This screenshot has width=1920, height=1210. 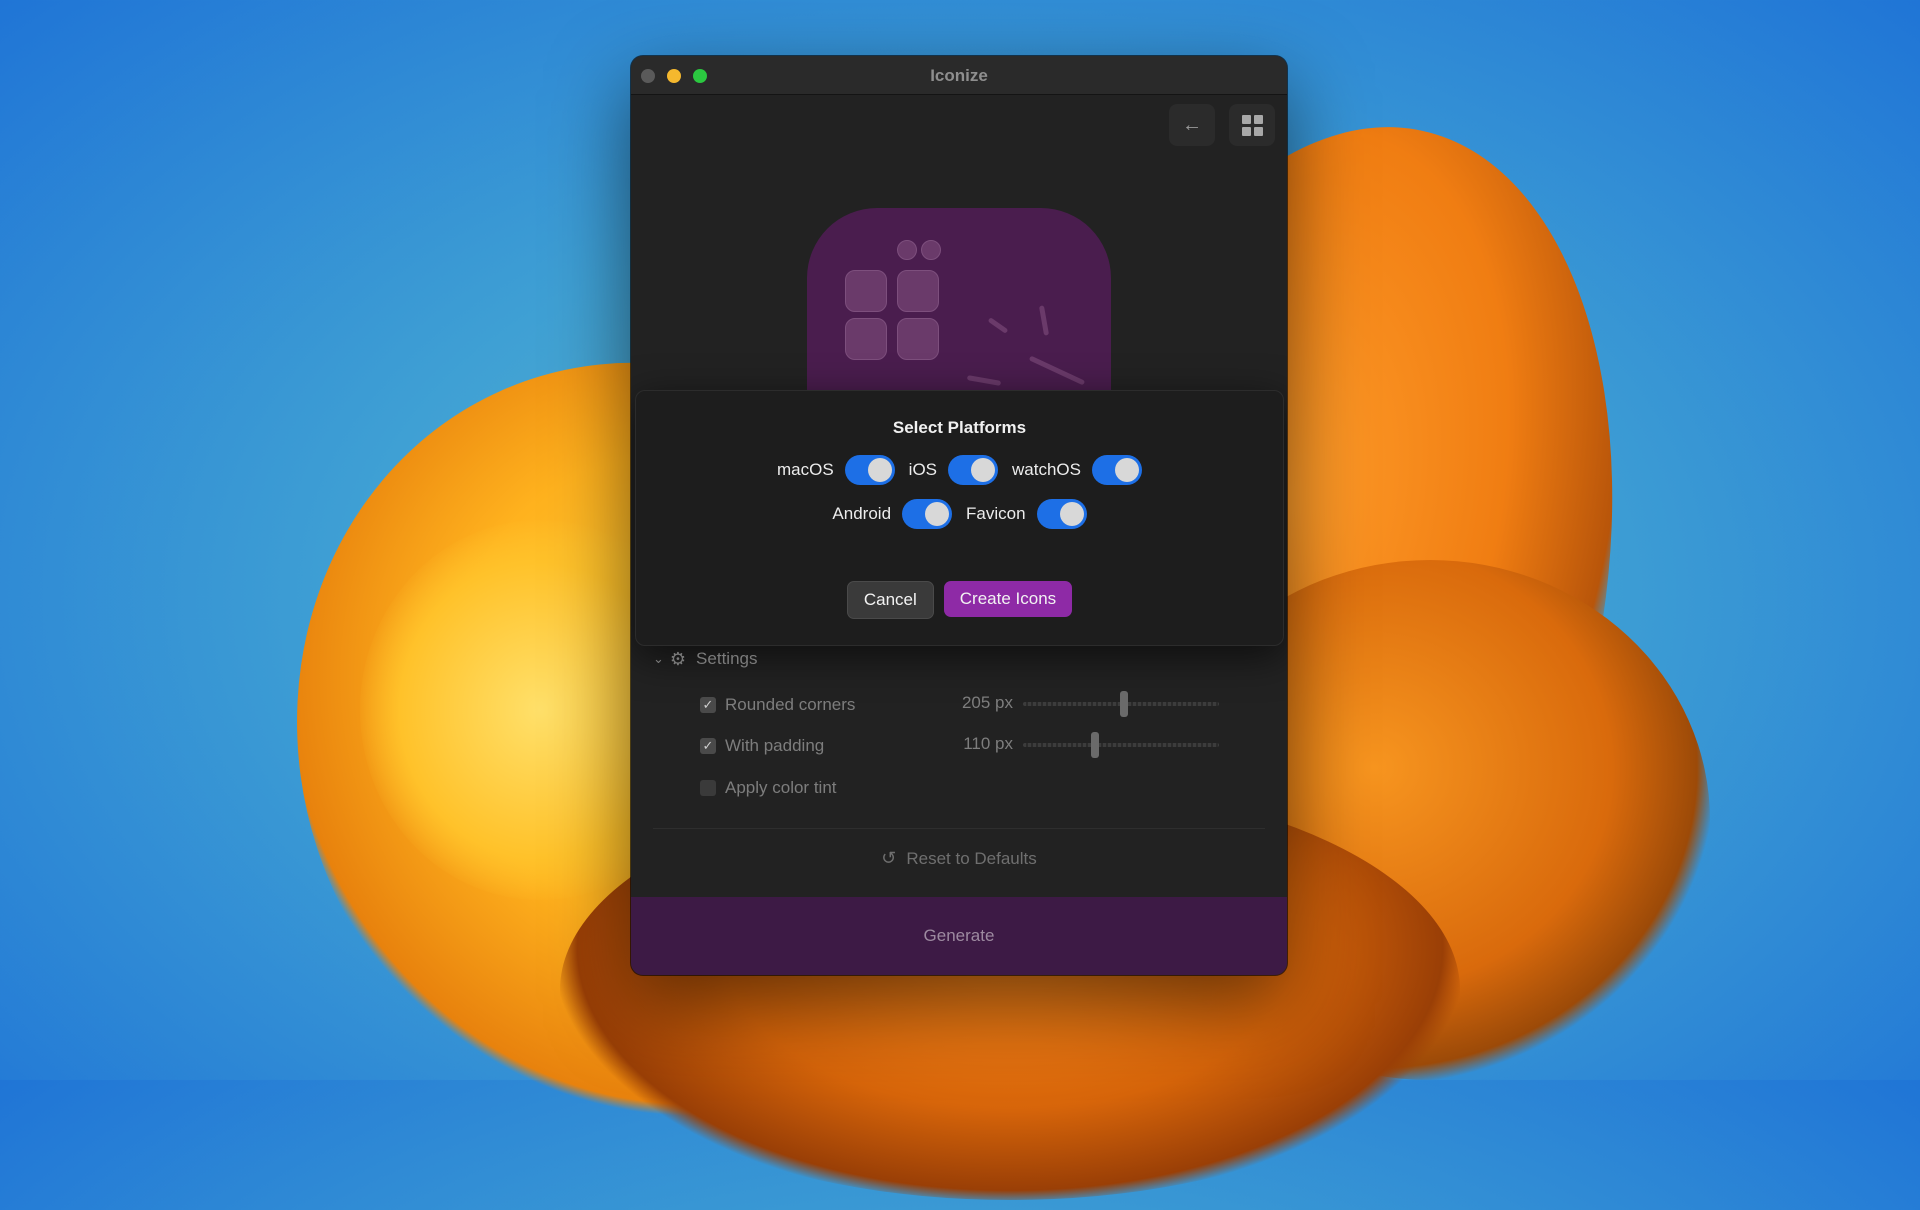 What do you see at coordinates (708, 788) in the screenshot?
I see `color-tint-checkbox` at bounding box center [708, 788].